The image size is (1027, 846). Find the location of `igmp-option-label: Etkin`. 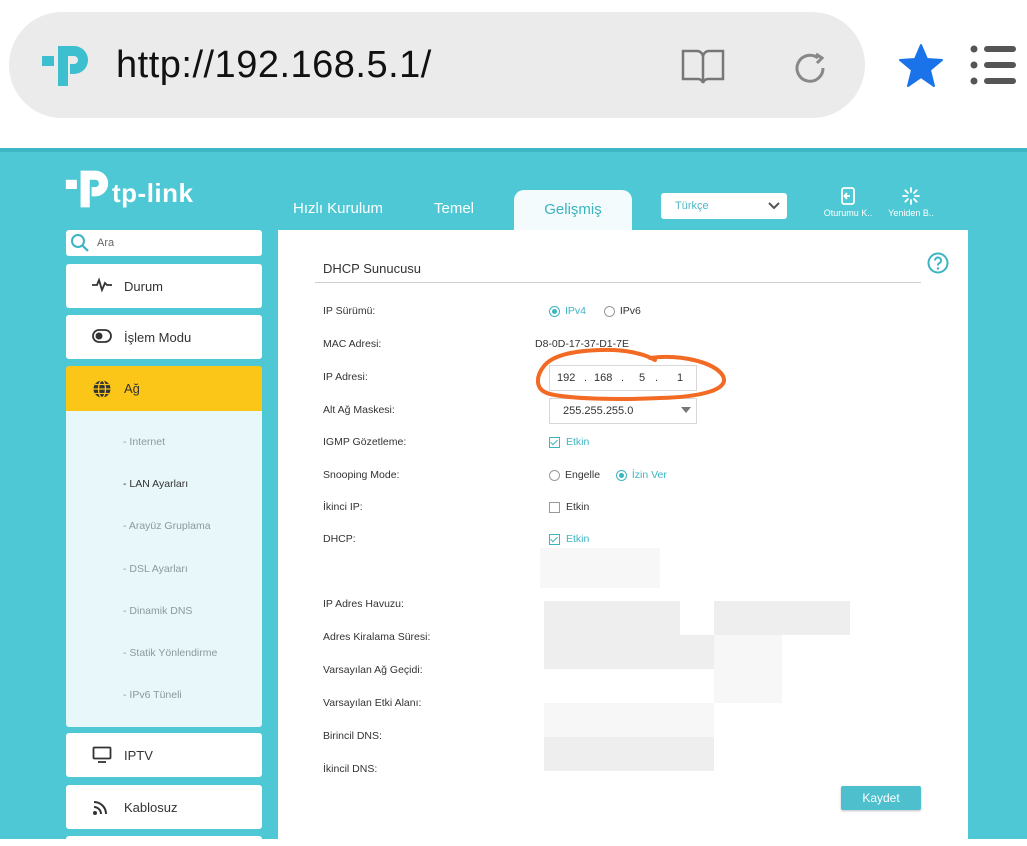

igmp-option-label: Etkin is located at coordinates (578, 442).